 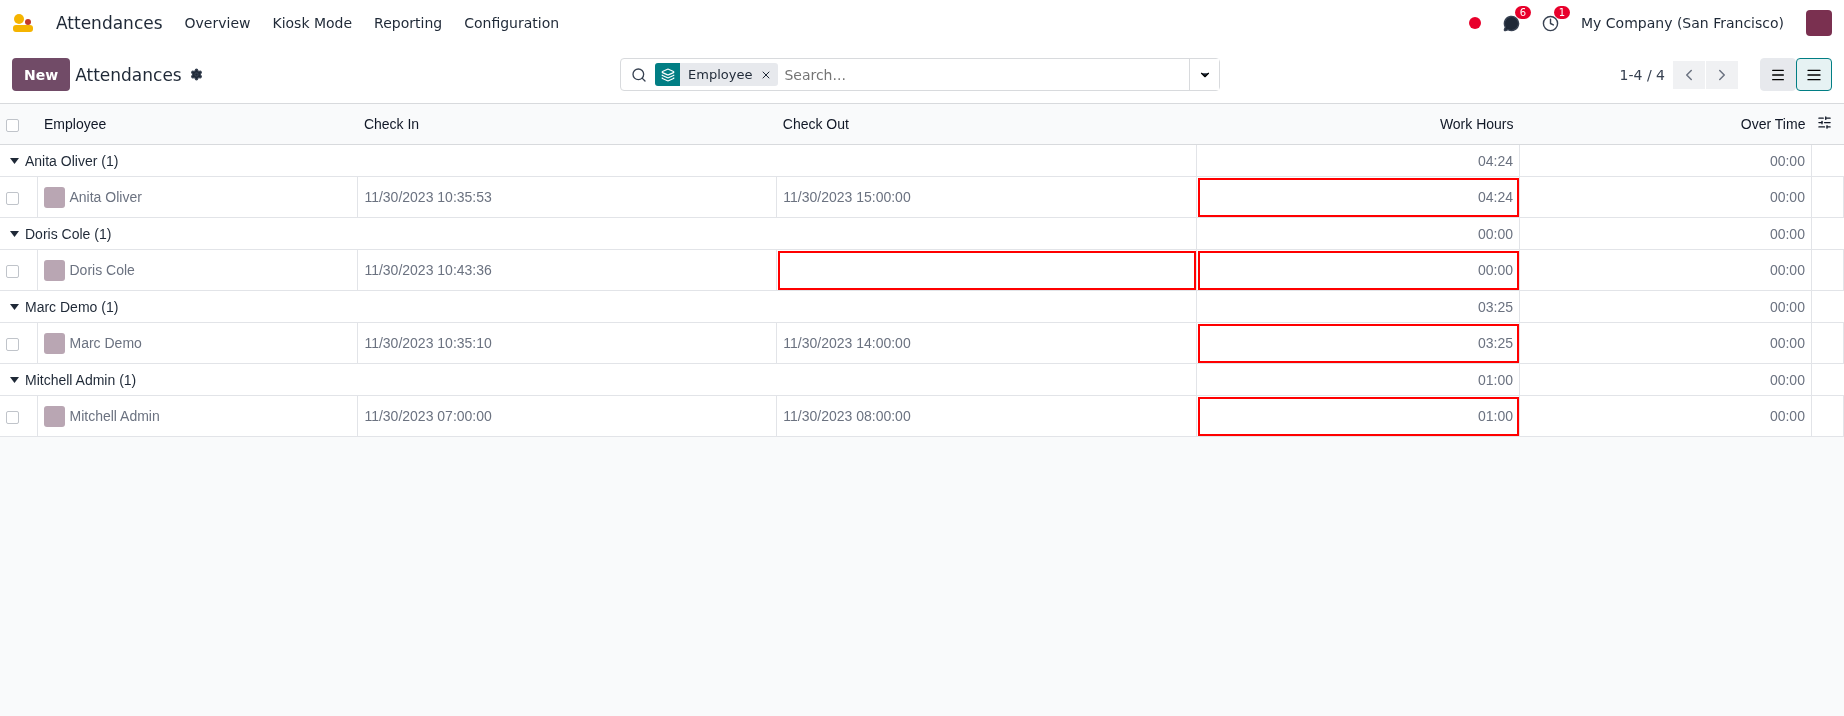 I want to click on table-cell: 11/30/2023 14:00:00, so click(x=847, y=343).